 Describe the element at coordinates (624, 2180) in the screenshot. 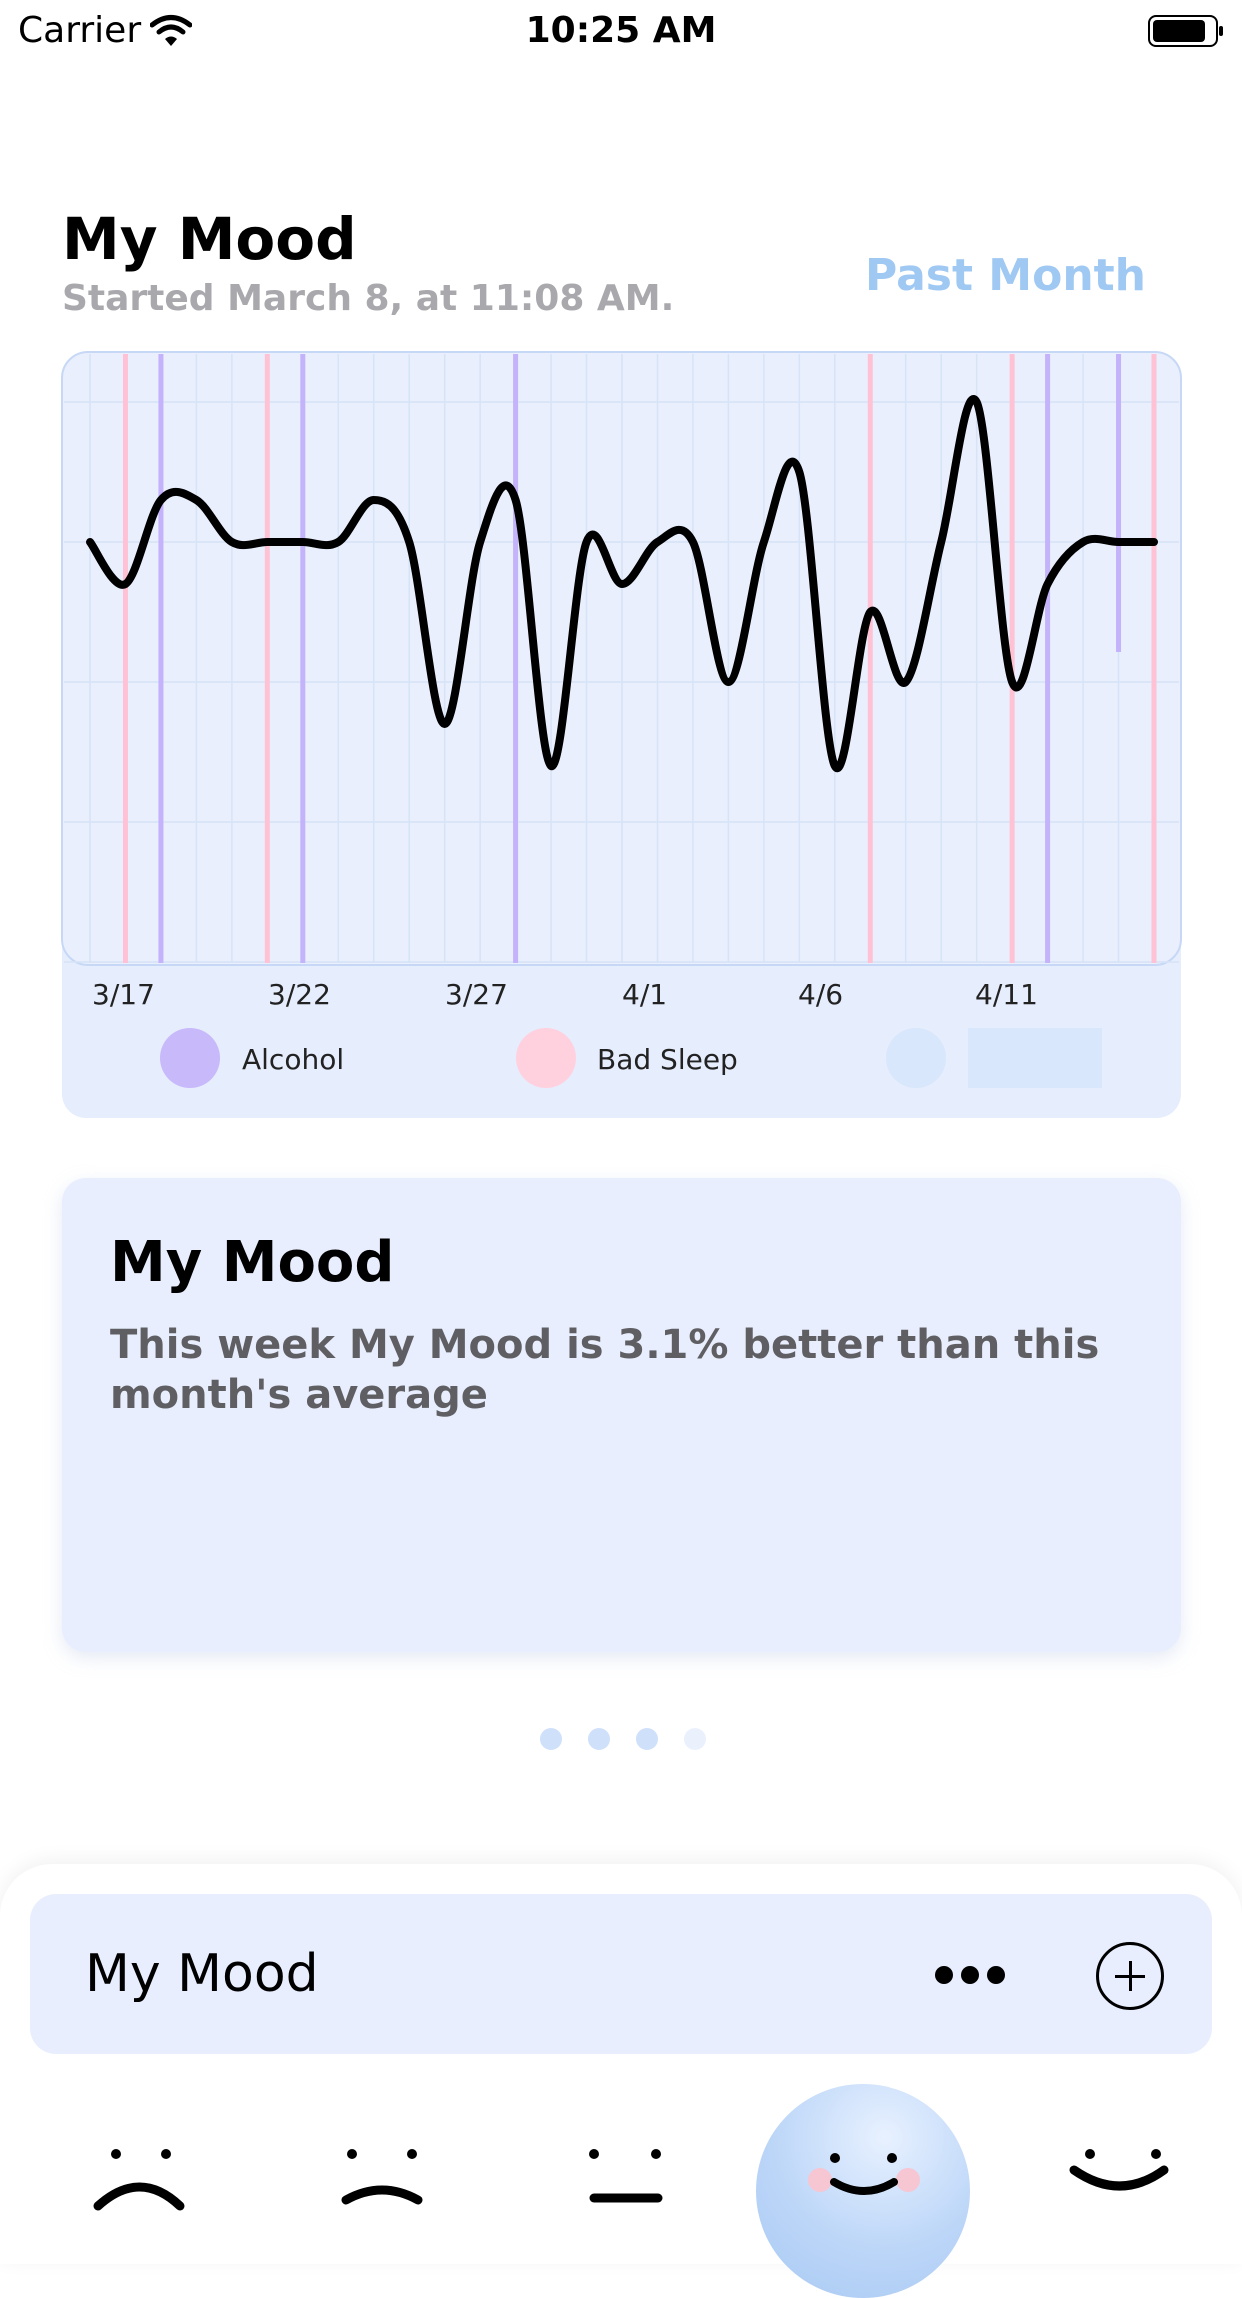

I see `neutral-face-icon` at that location.